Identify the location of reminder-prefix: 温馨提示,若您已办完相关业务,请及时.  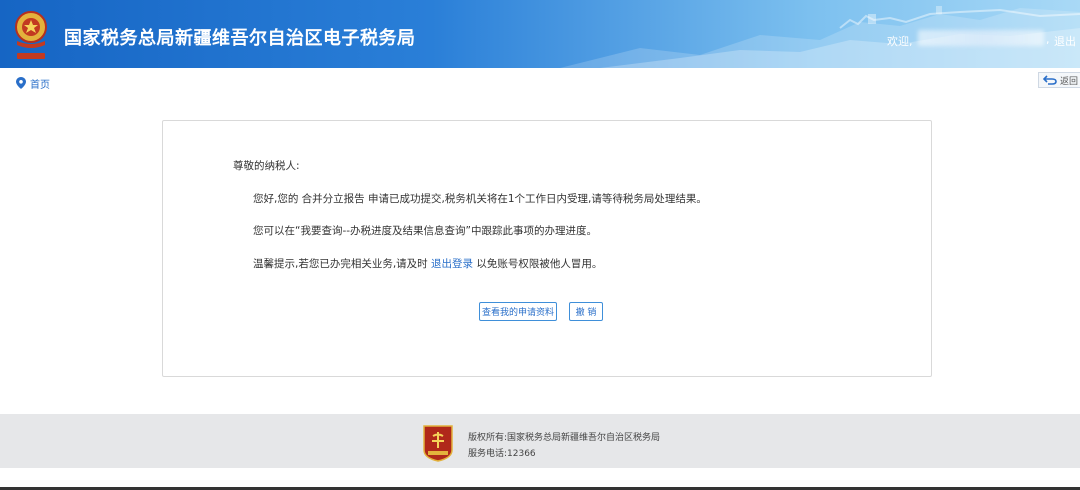
(342, 264).